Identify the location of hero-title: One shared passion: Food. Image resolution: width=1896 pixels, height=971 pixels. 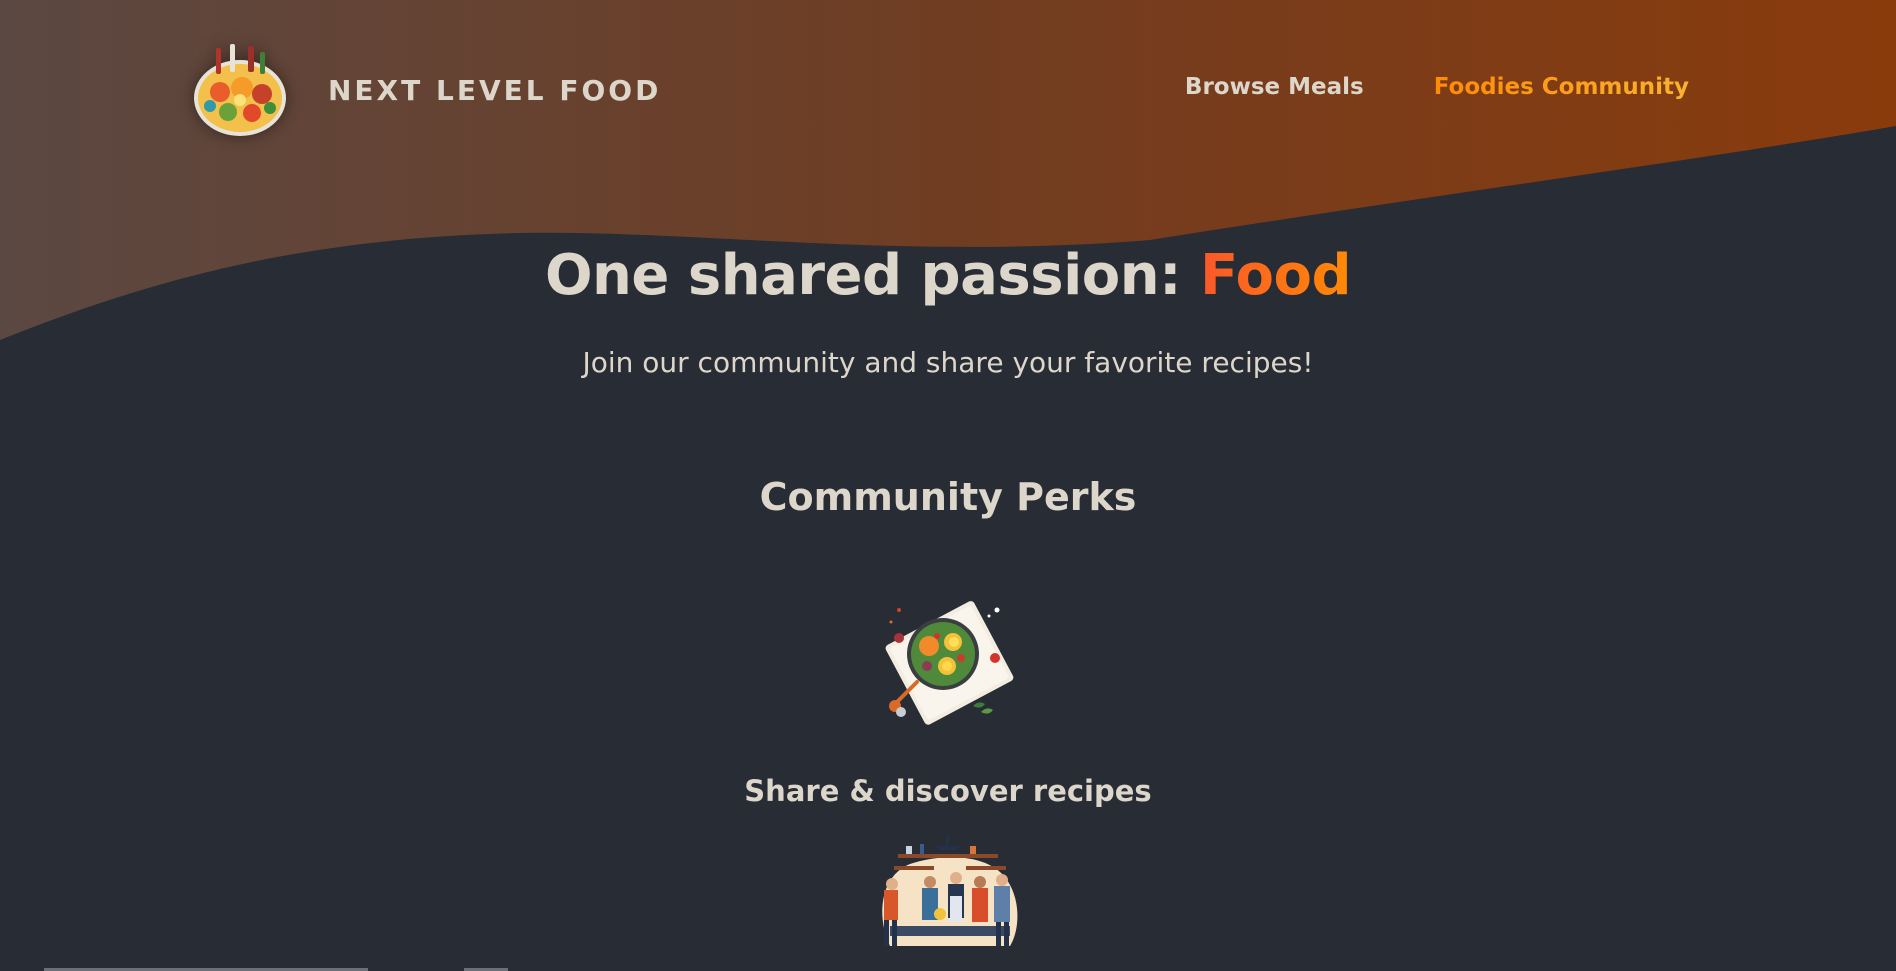
(948, 276).